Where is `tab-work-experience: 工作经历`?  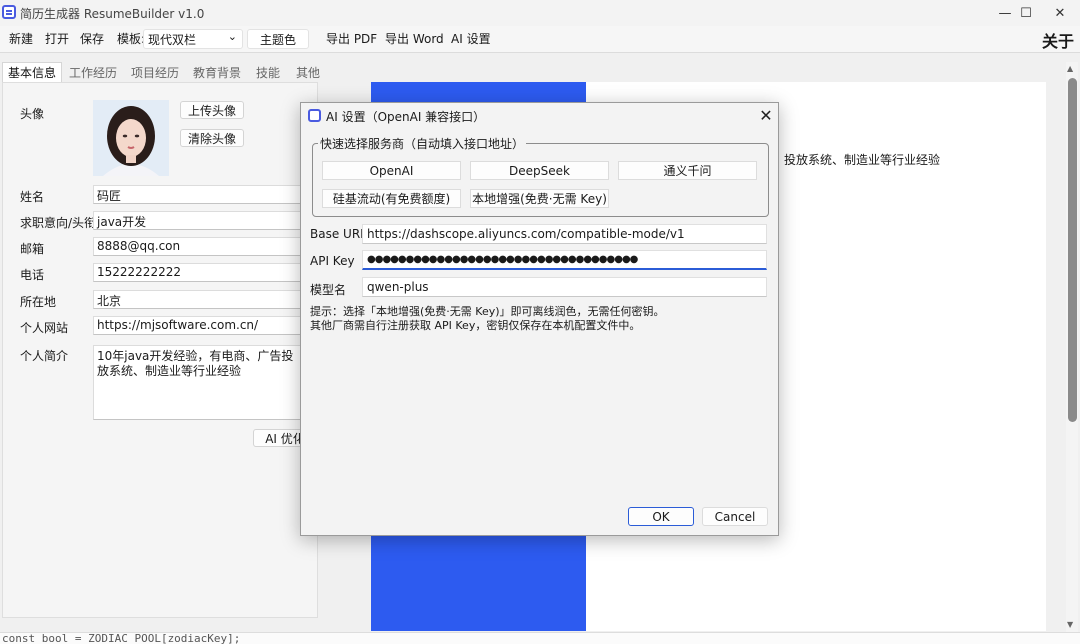
tab-work-experience: 工作经历 is located at coordinates (93, 72).